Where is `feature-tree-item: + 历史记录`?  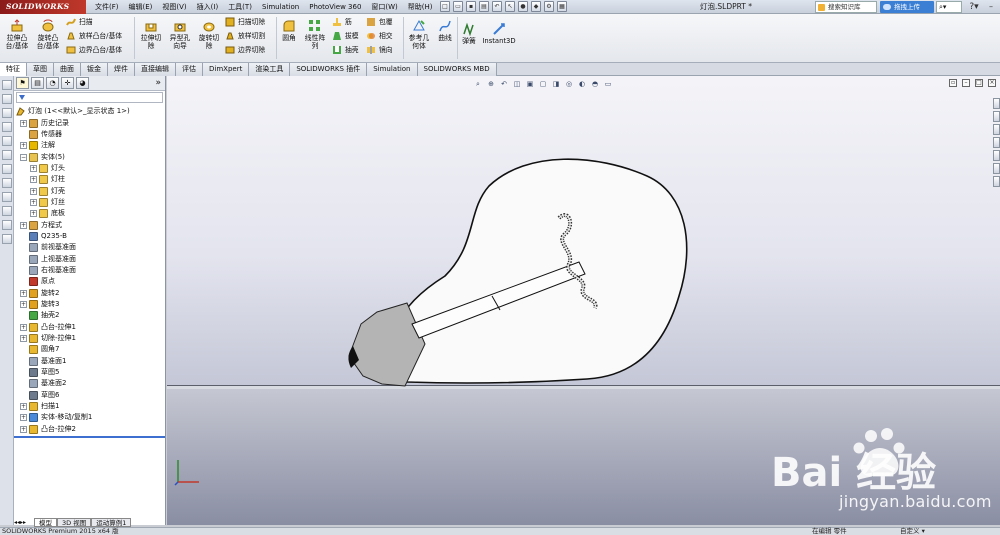
feature-tree-item: + 历史记录 is located at coordinates (89, 122).